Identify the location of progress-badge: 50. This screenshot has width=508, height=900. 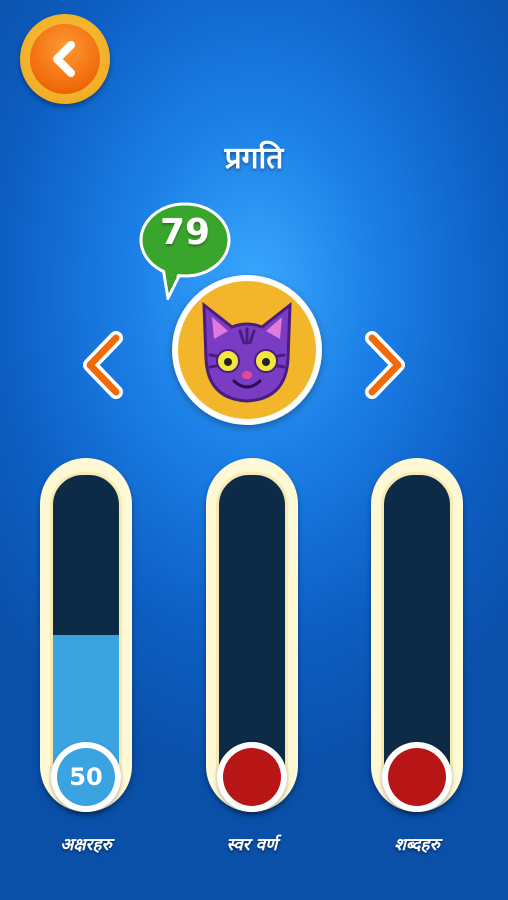
(86, 777).